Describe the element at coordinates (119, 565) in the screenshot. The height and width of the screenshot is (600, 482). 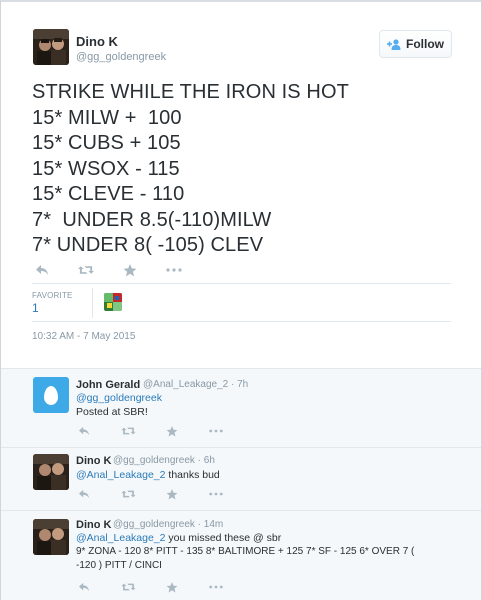
I see `reply-text: -120 ) PITT / CINCI` at that location.